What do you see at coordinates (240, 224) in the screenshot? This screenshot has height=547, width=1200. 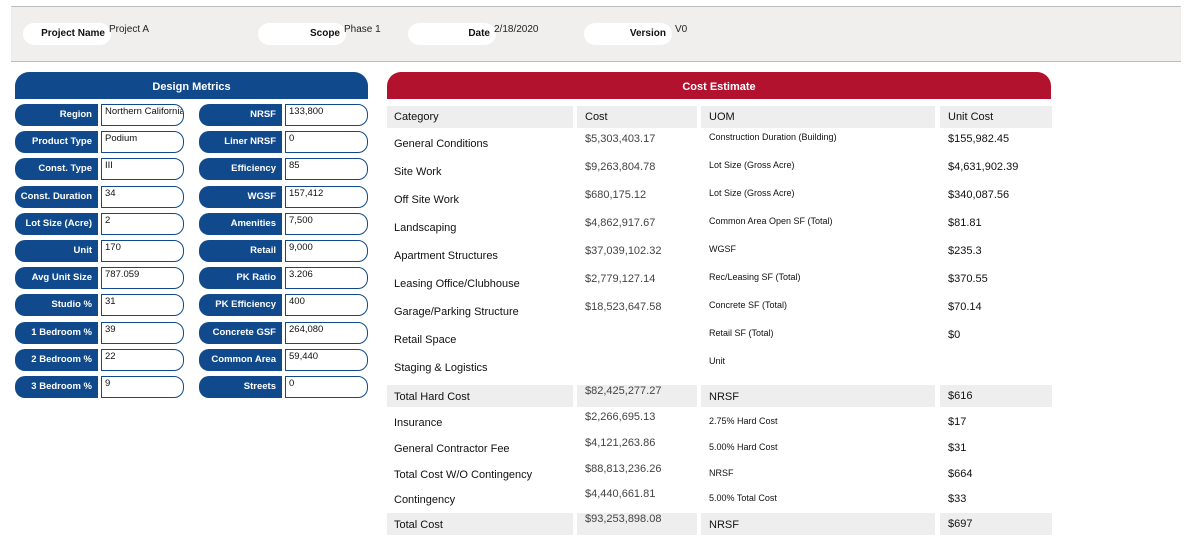 I see `metric-label-amenities: Amenities` at bounding box center [240, 224].